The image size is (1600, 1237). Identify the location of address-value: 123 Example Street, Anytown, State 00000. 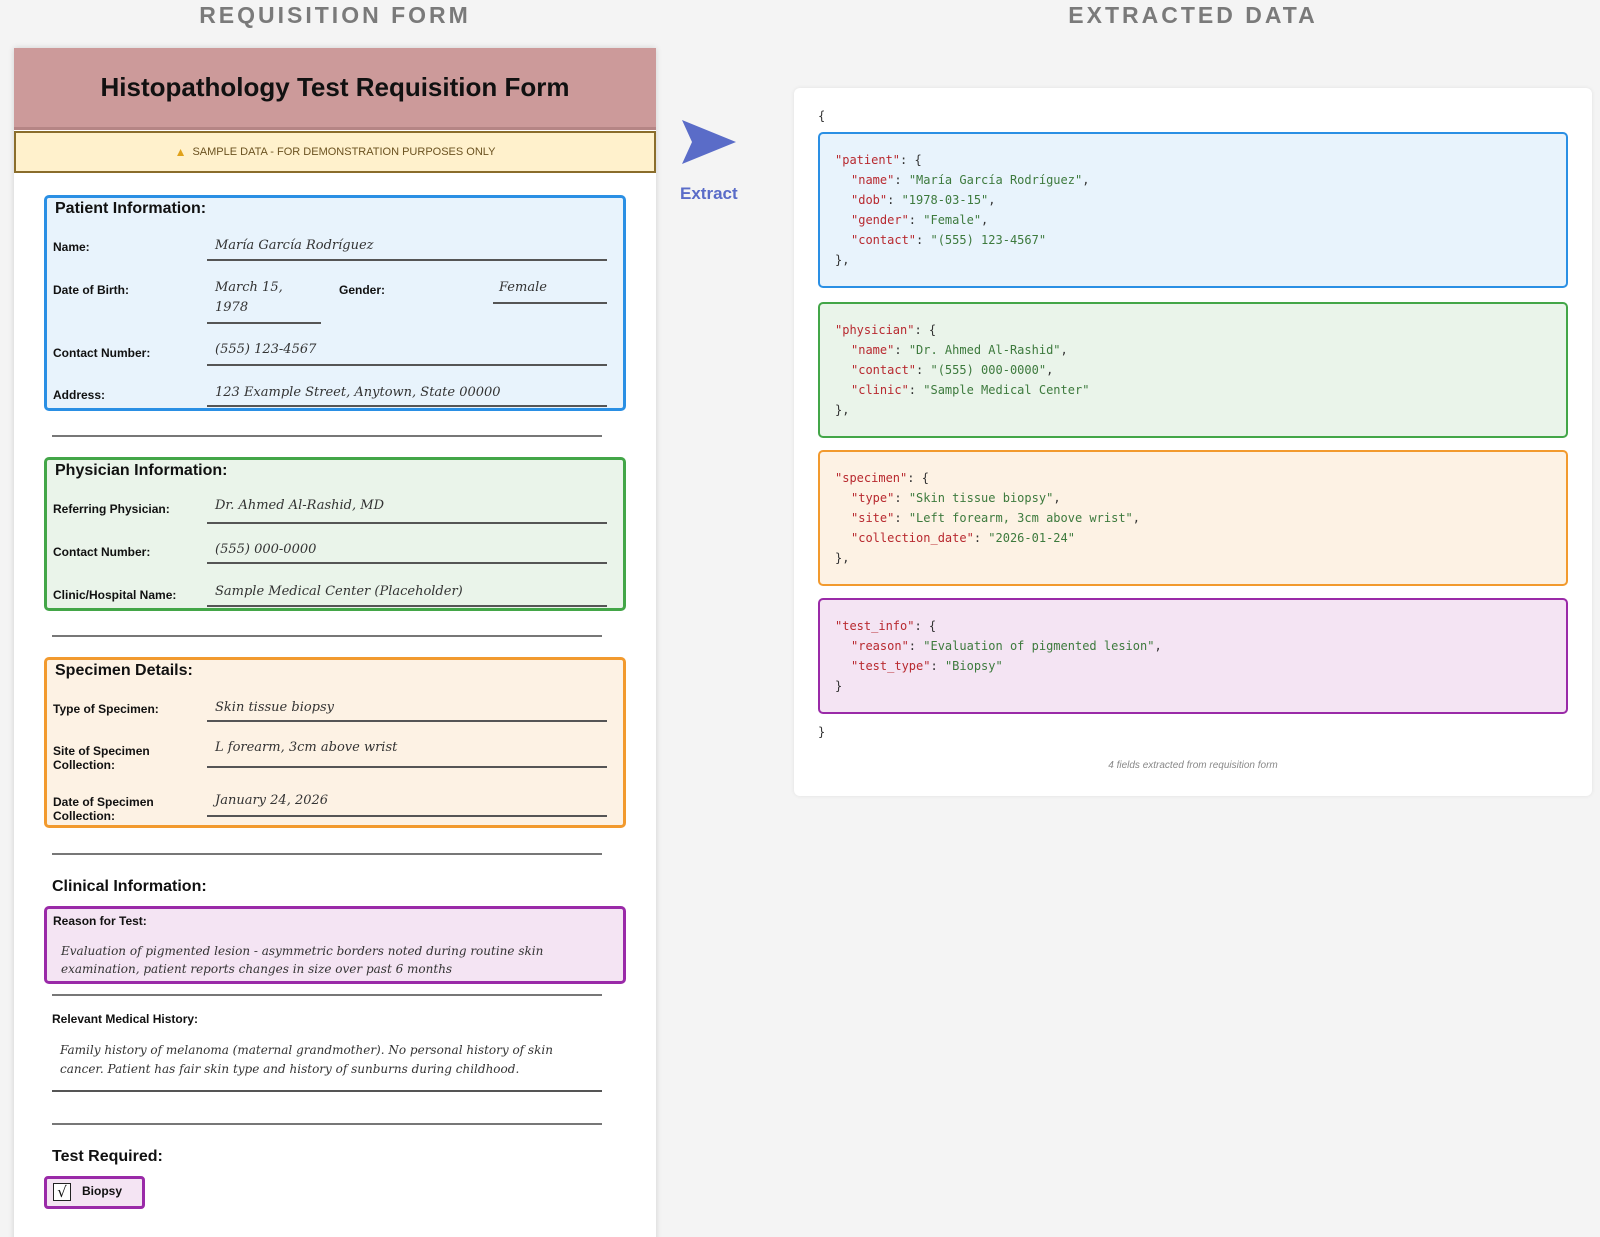
(358, 393).